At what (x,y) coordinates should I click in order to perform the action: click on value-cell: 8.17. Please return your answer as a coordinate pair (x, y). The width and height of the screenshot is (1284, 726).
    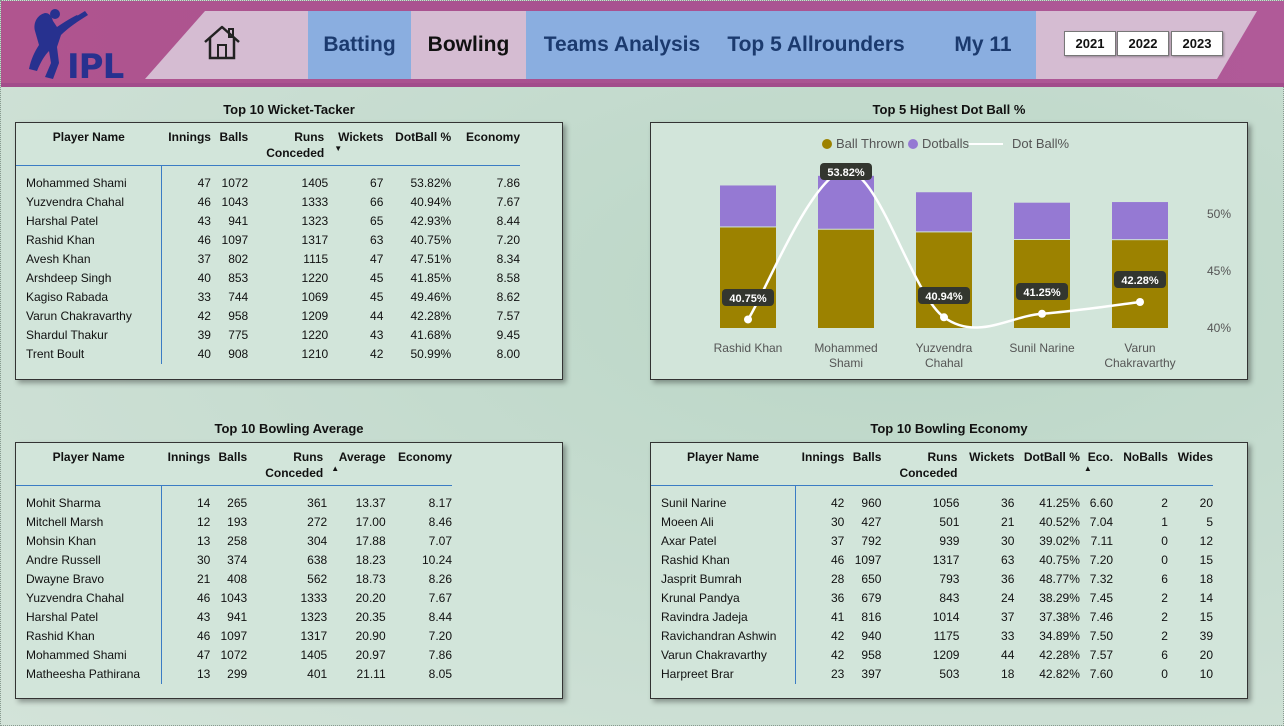
    Looking at the image, I should click on (440, 503).